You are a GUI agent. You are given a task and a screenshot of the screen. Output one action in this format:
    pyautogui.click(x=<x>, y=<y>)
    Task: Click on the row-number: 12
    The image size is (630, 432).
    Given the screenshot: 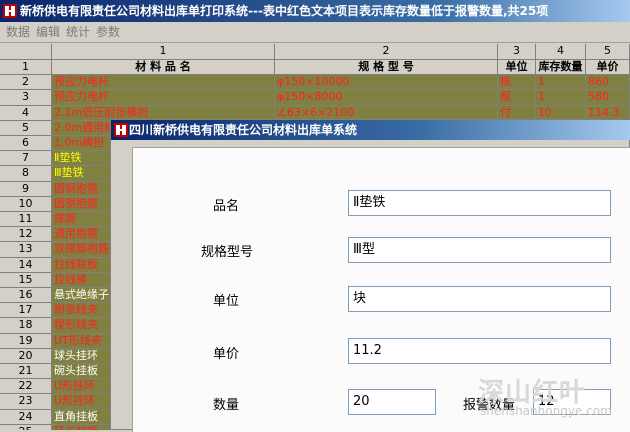 What is the action you would take?
    pyautogui.click(x=26, y=235)
    